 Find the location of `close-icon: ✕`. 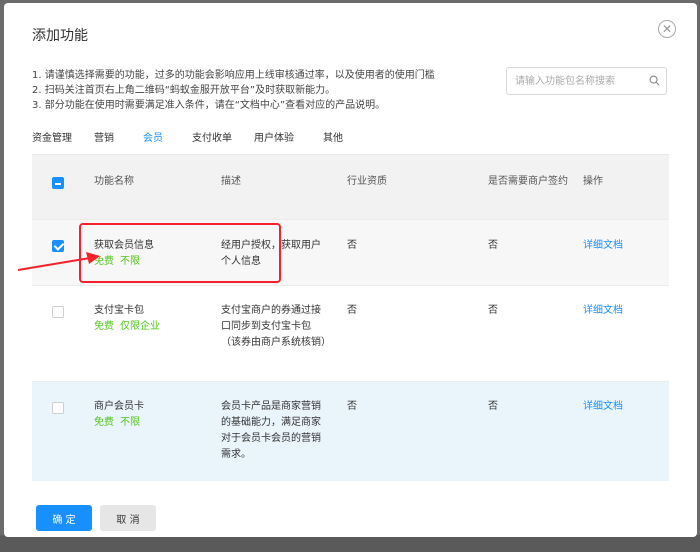

close-icon: ✕ is located at coordinates (667, 29).